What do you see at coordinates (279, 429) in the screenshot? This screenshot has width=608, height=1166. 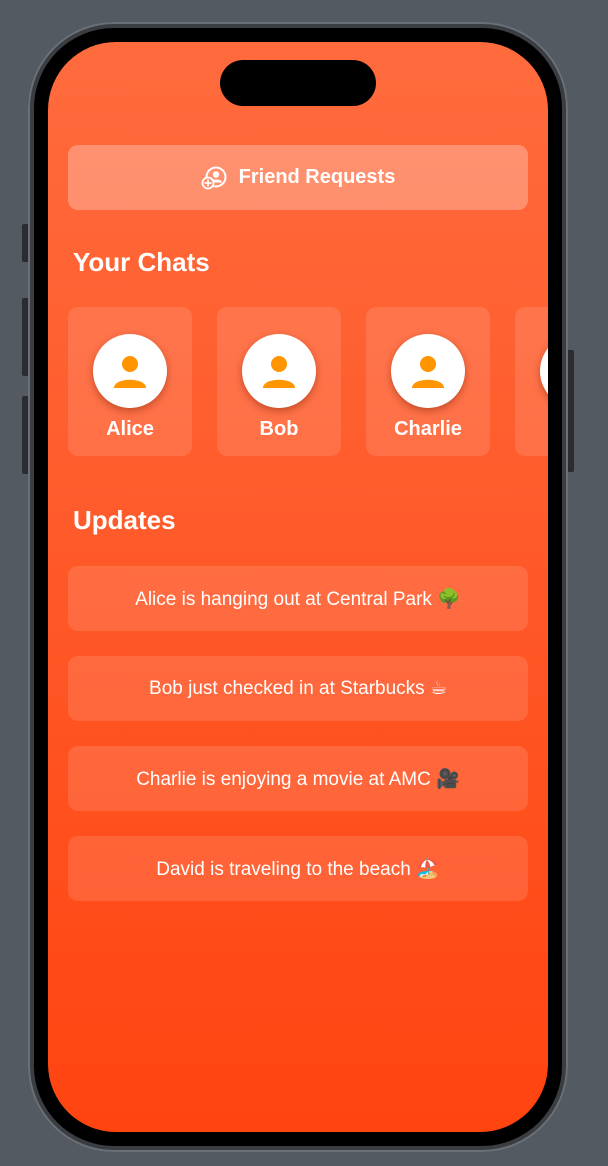 I see `chat-name: Bob` at bounding box center [279, 429].